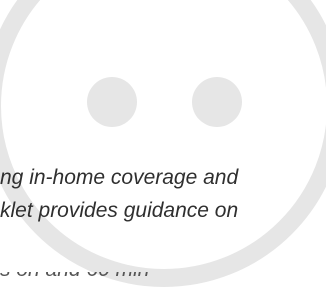  Describe the element at coordinates (119, 177) in the screenshot. I see `body-text-line-1: ng in-home coverage and` at that location.